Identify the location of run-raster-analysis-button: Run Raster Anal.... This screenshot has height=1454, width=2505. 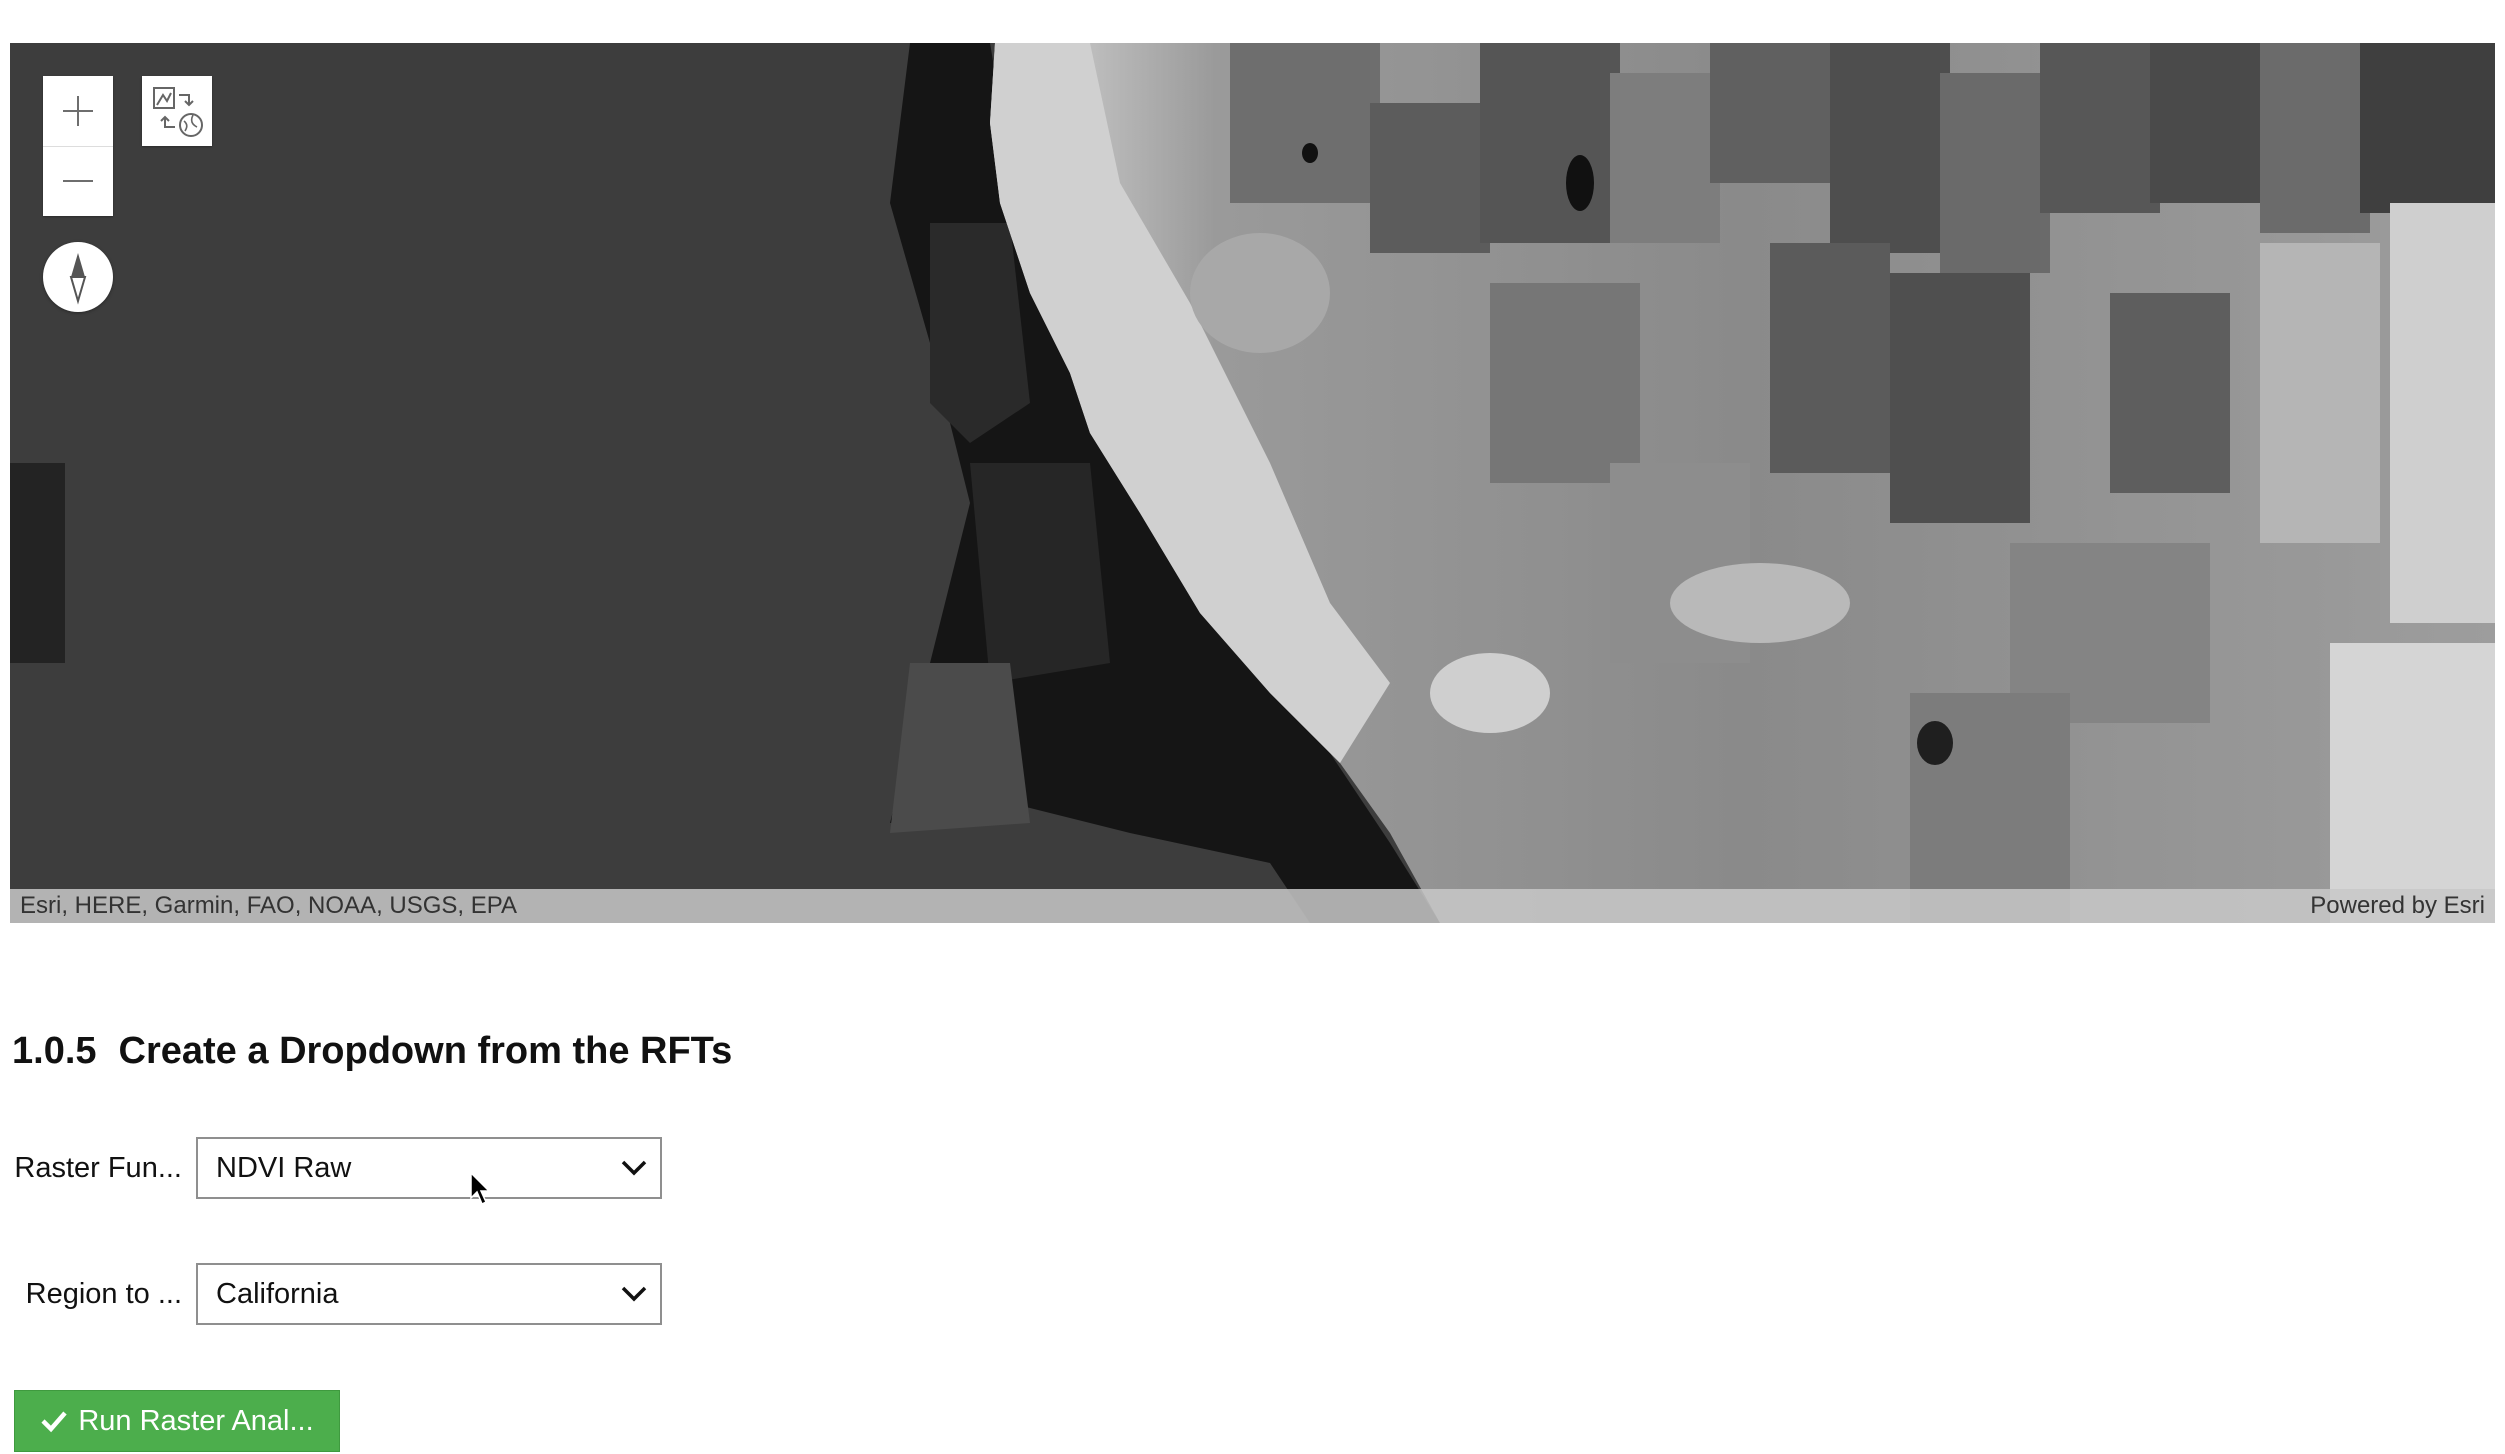
(177, 1421).